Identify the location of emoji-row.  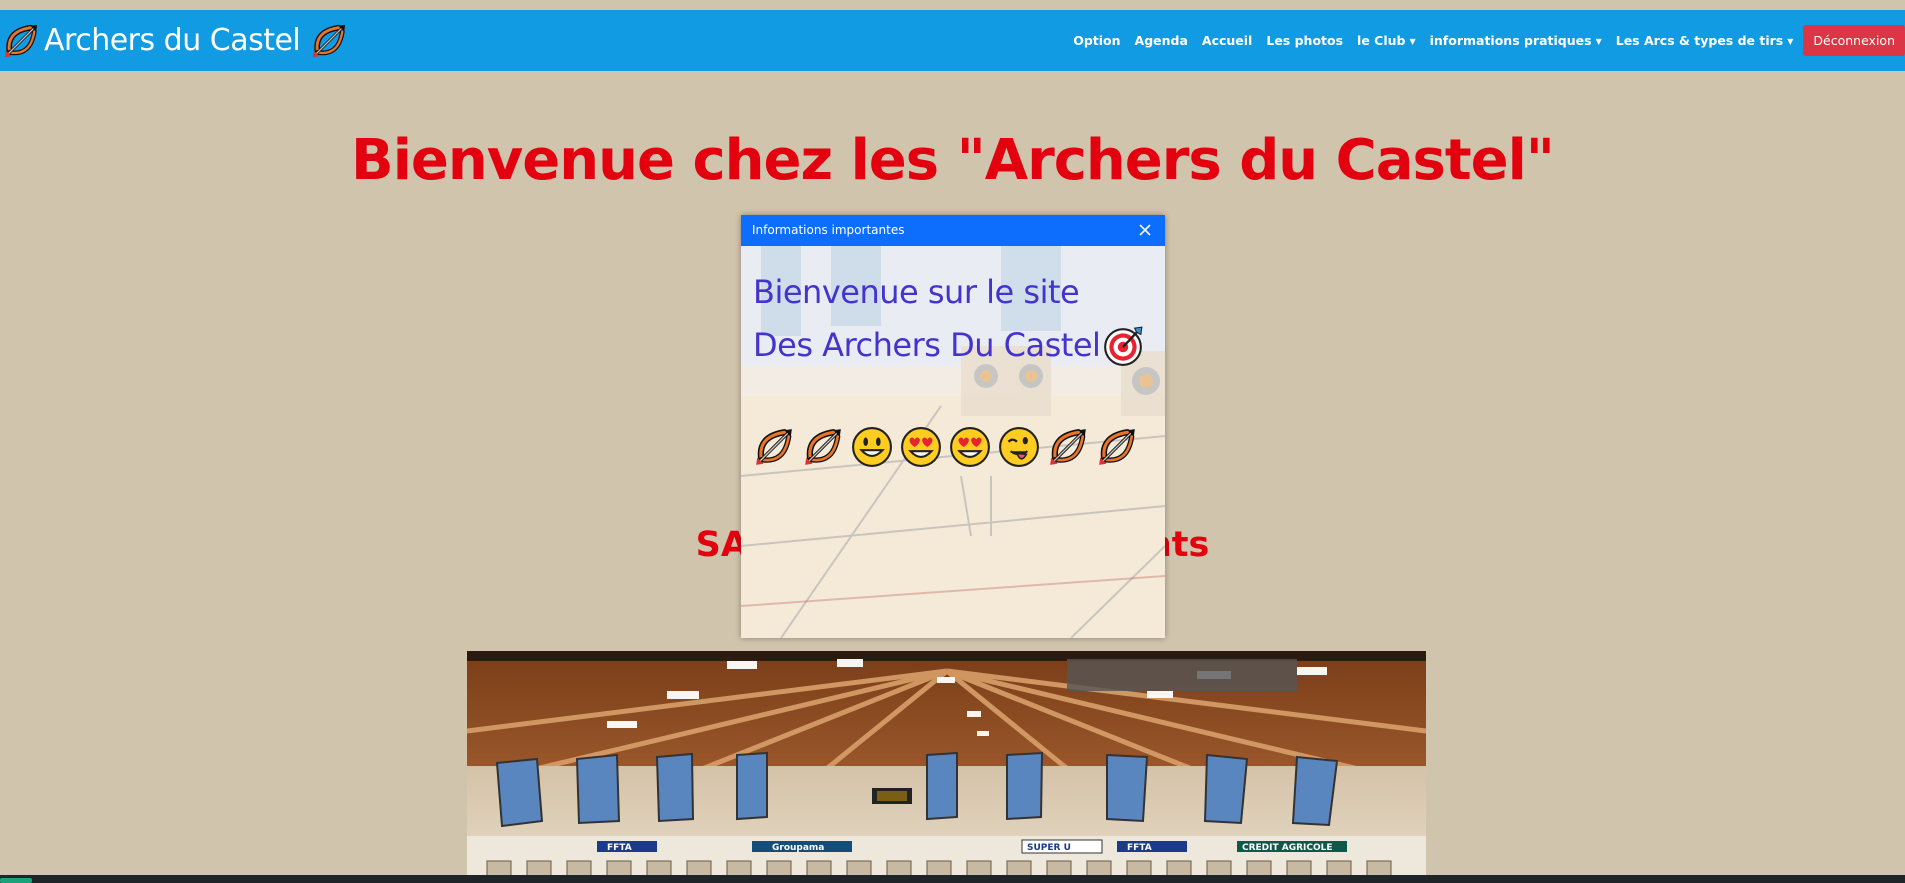
(945, 447).